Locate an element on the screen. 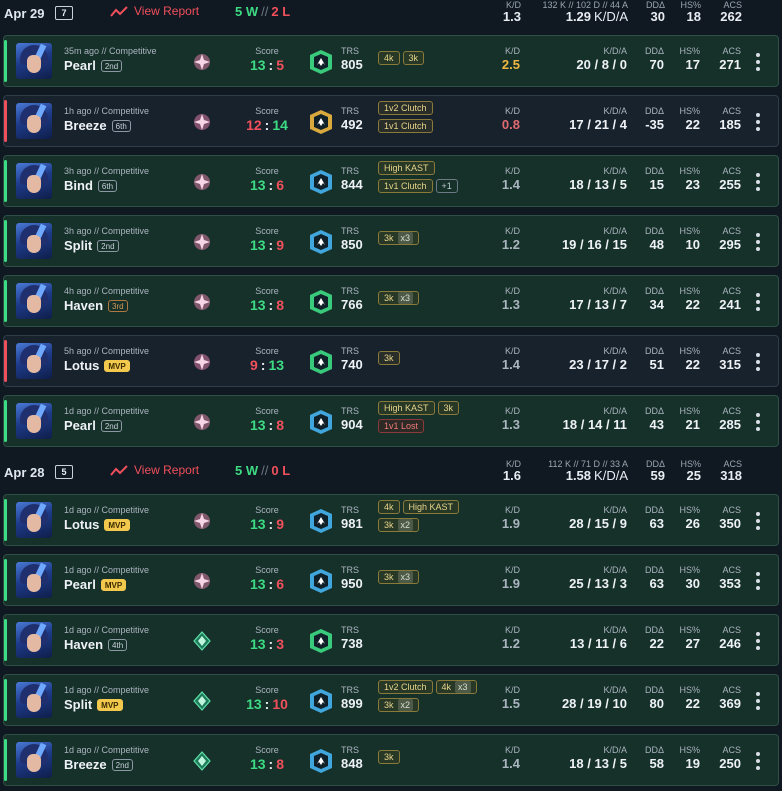 This screenshot has height=791, width=782. match-score: Score 13:9 is located at coordinates (267, 518).